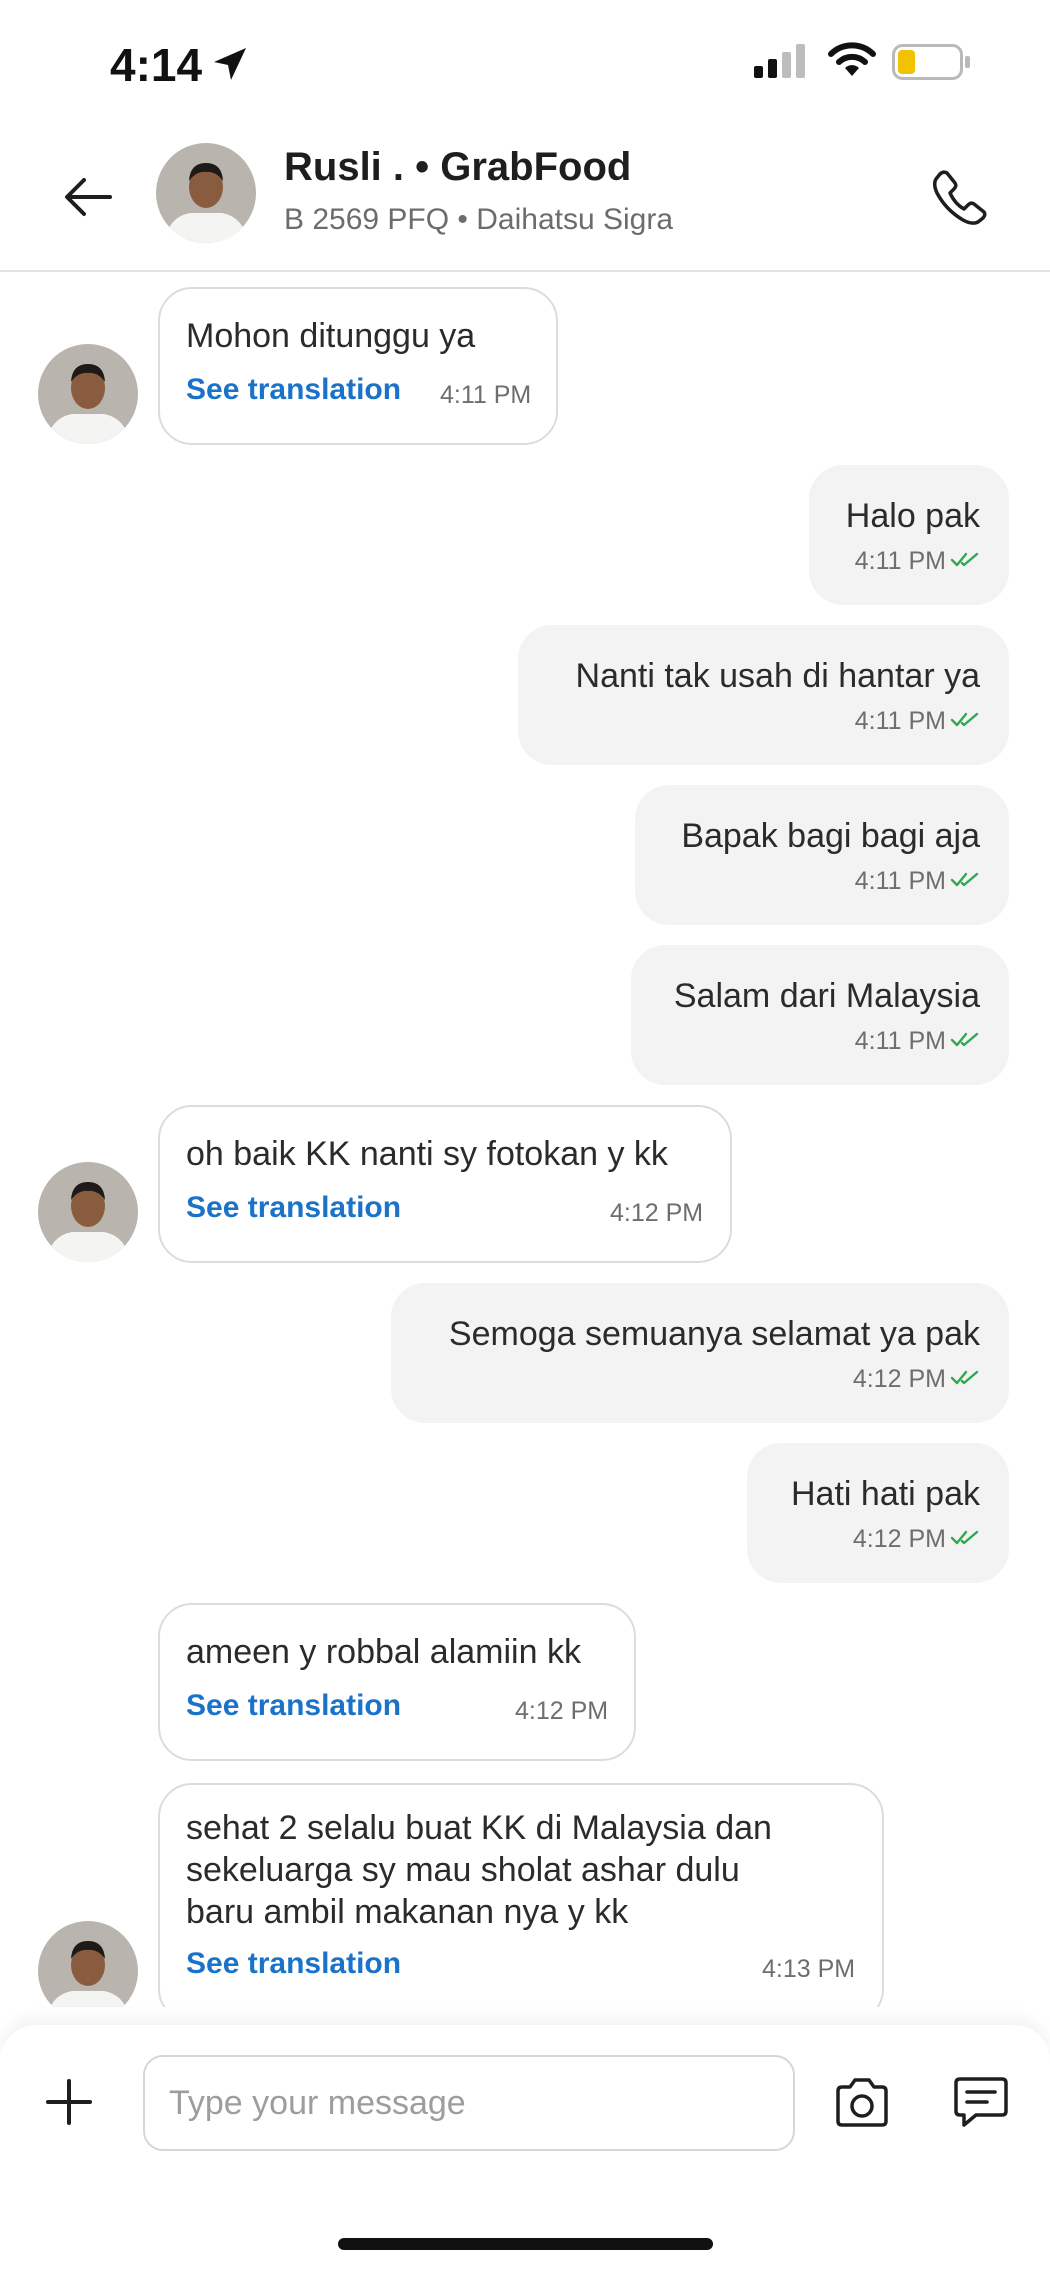  I want to click on message-text: Bapak bagi bagi aja, so click(830, 836).